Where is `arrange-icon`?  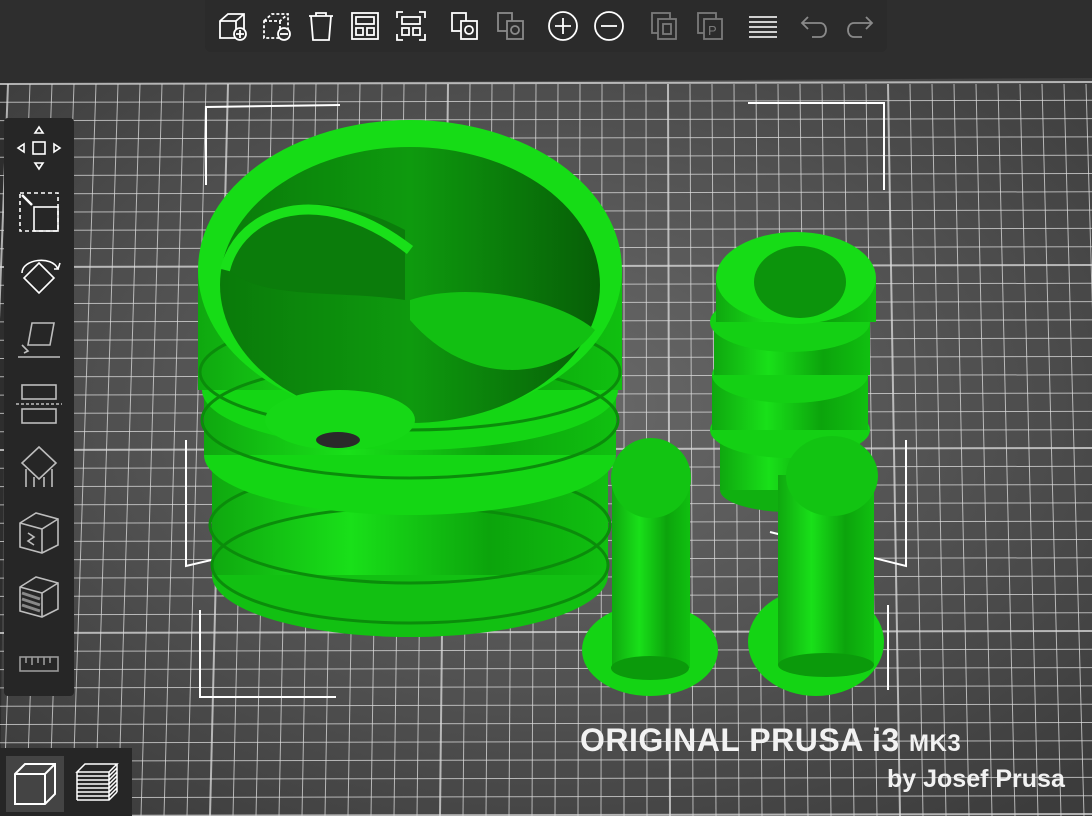 arrange-icon is located at coordinates (365, 26).